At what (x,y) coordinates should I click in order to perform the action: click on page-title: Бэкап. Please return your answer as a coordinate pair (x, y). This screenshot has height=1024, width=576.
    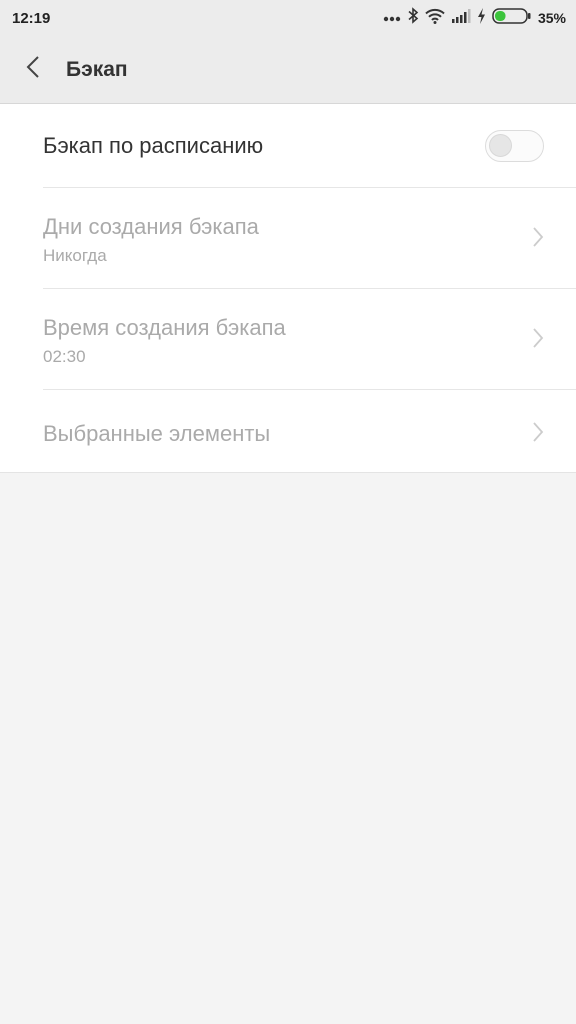
    Looking at the image, I should click on (97, 69).